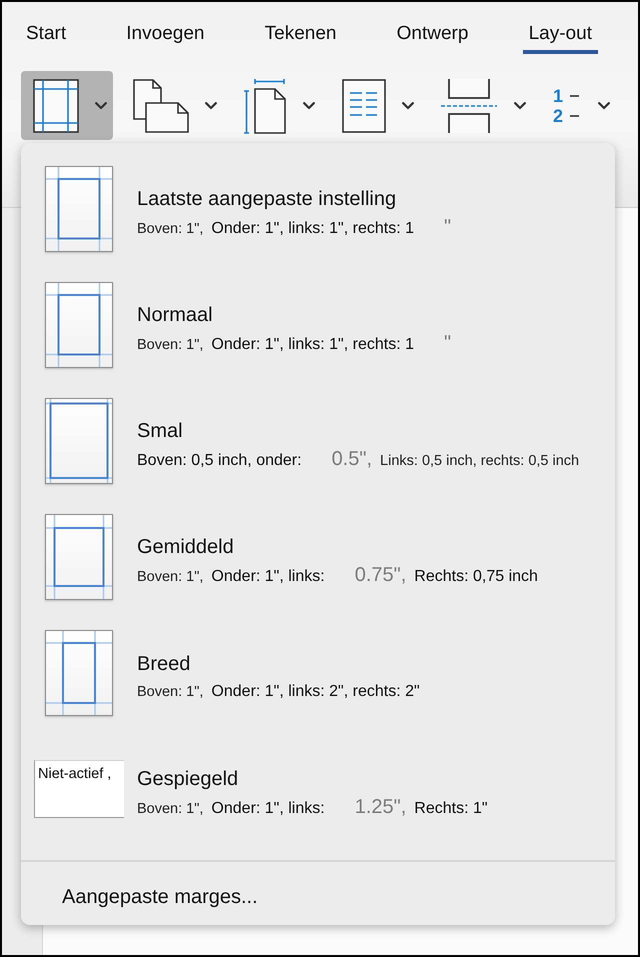  Describe the element at coordinates (79, 789) in the screenshot. I see `broken-image-preview: Niet-actief ,` at that location.